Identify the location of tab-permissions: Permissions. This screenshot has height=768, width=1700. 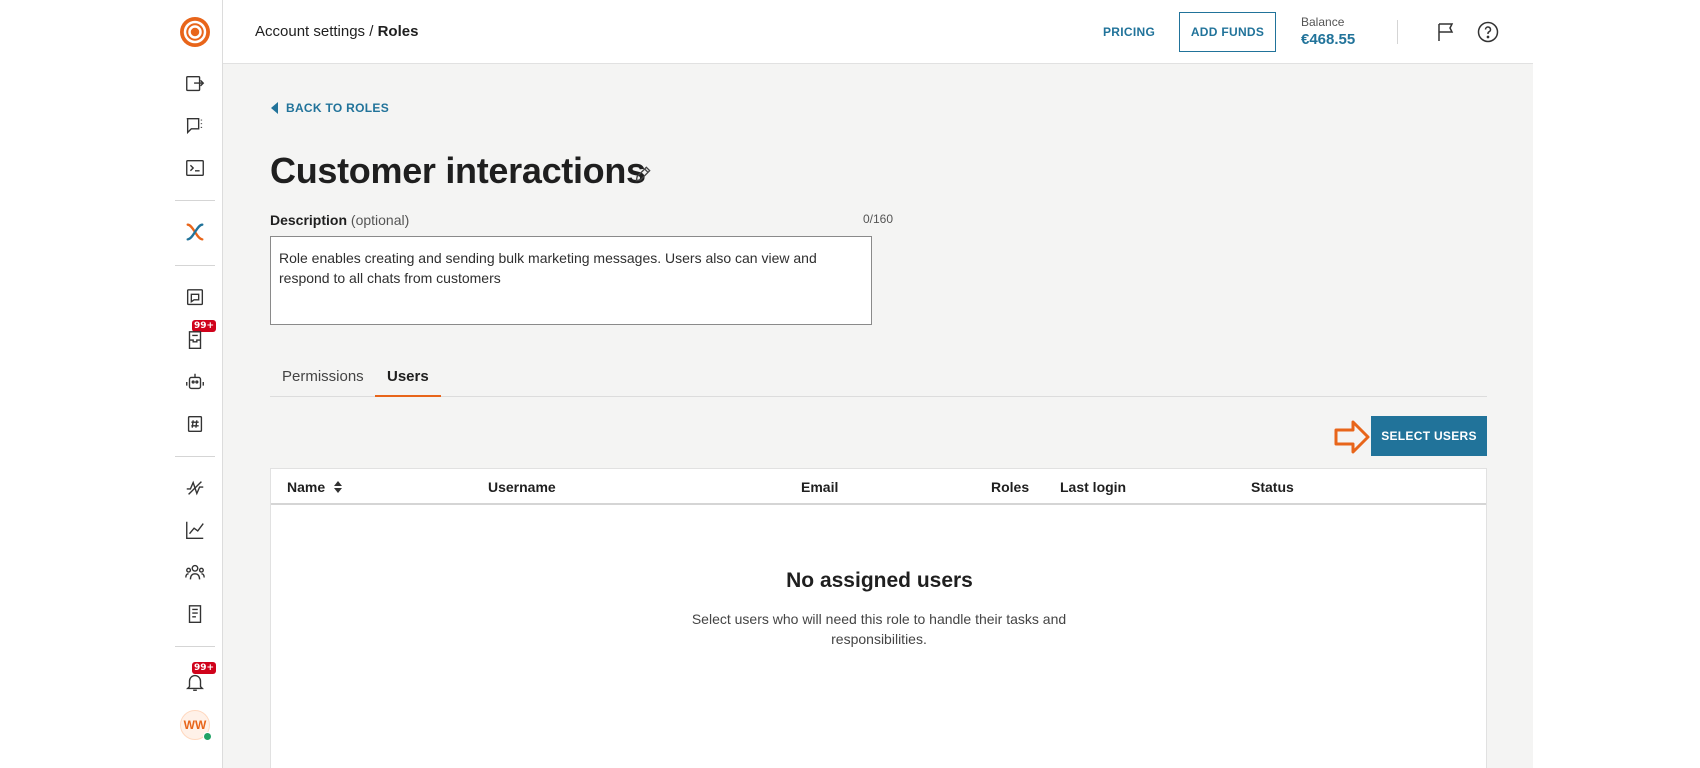
(323, 382).